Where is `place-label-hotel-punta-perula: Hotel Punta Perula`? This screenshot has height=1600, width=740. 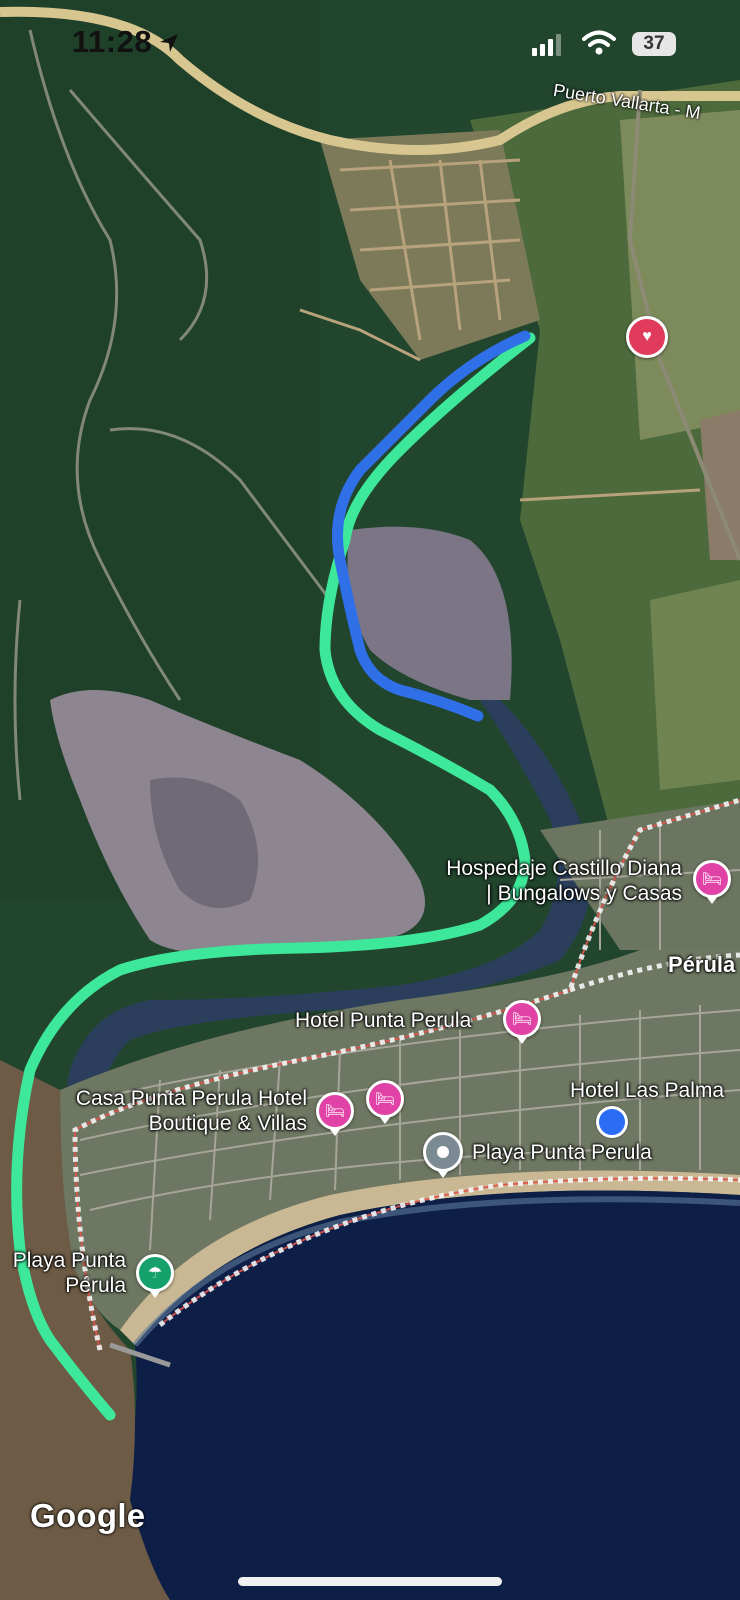
place-label-hotel-punta-perula: Hotel Punta Perula is located at coordinates (383, 1020).